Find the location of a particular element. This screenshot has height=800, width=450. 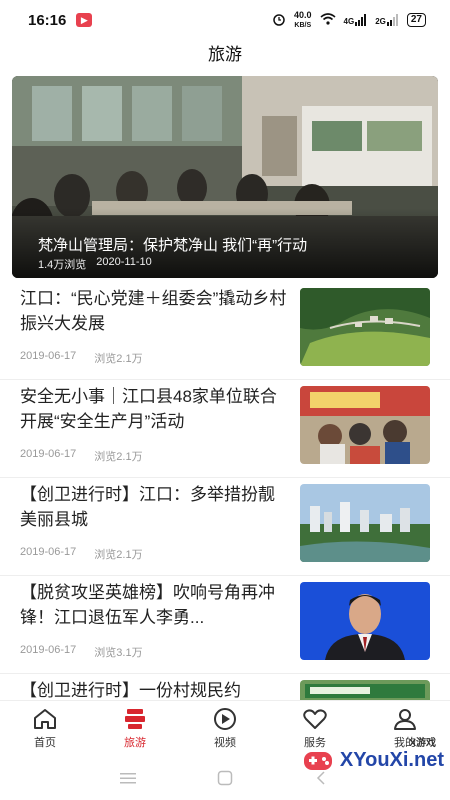

net-speed-value: 40.0 is located at coordinates (303, 14).